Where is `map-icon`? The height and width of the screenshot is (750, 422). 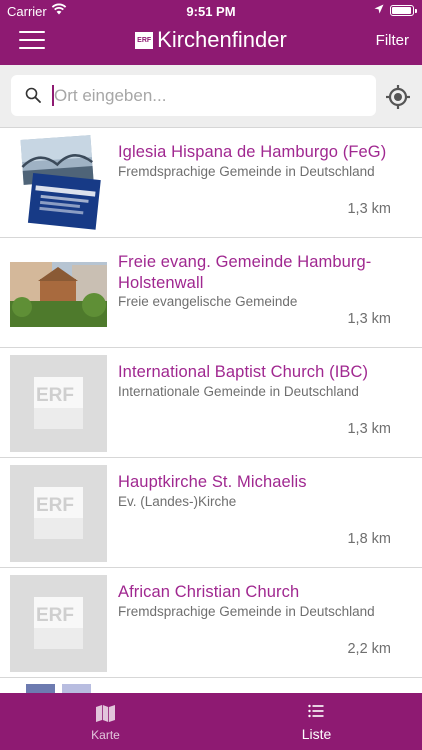 map-icon is located at coordinates (105, 713).